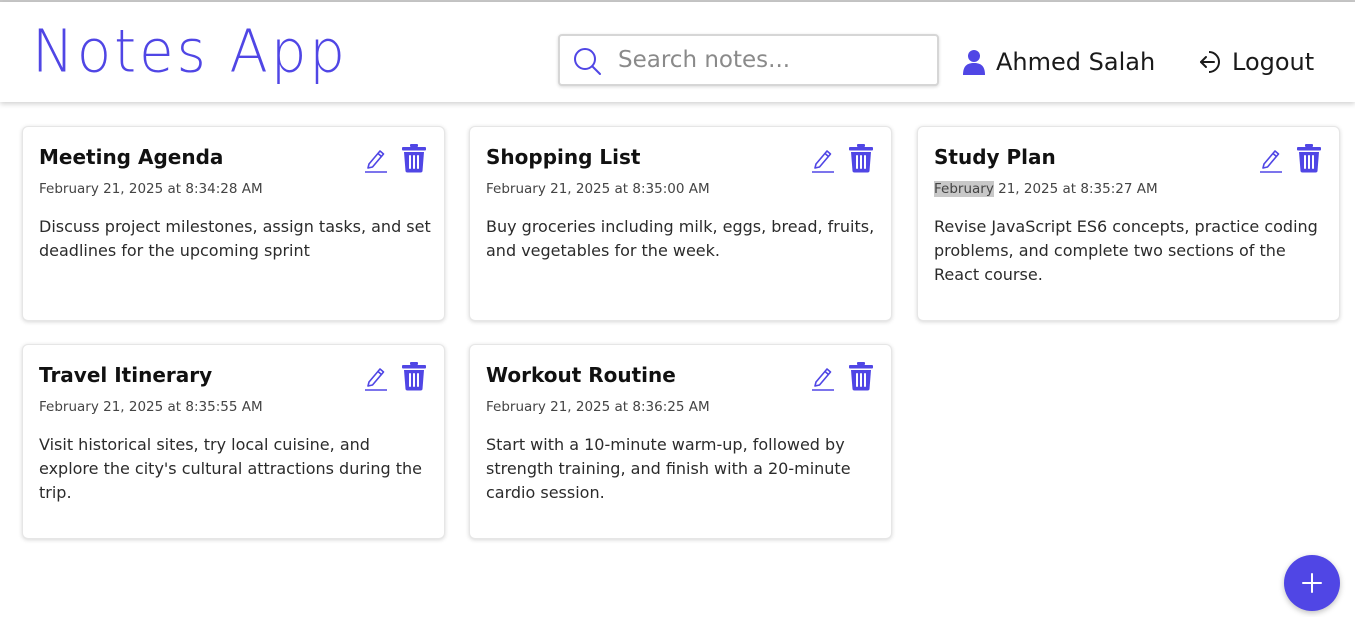 This screenshot has width=1355, height=617. I want to click on add-note-button, so click(1312, 583).